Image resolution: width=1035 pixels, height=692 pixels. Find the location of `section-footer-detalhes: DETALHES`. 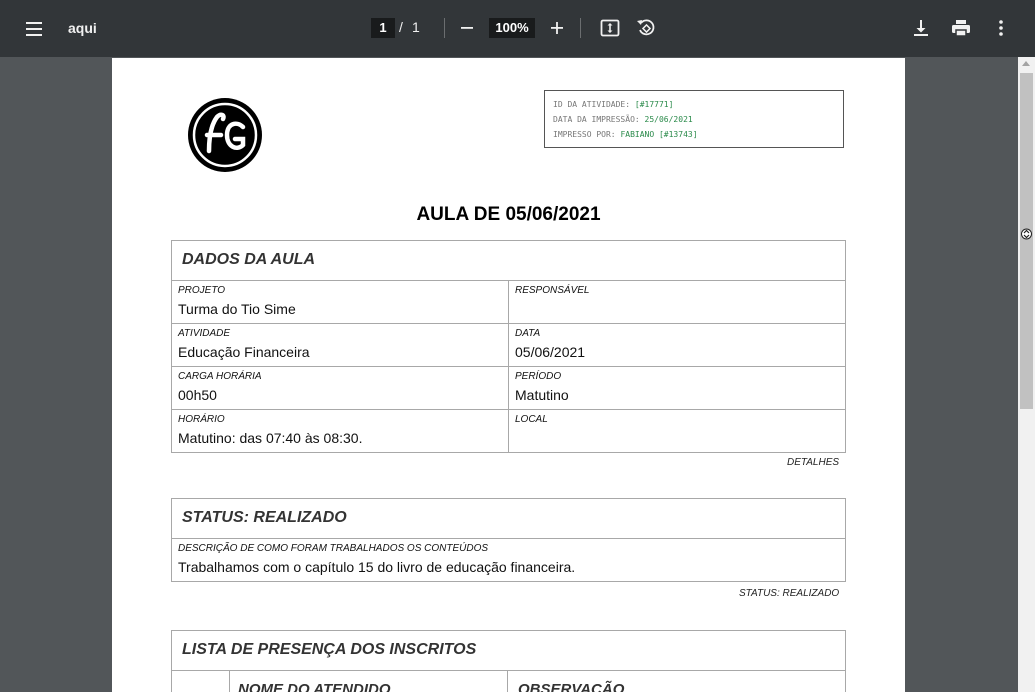

section-footer-detalhes: DETALHES is located at coordinates (813, 462).